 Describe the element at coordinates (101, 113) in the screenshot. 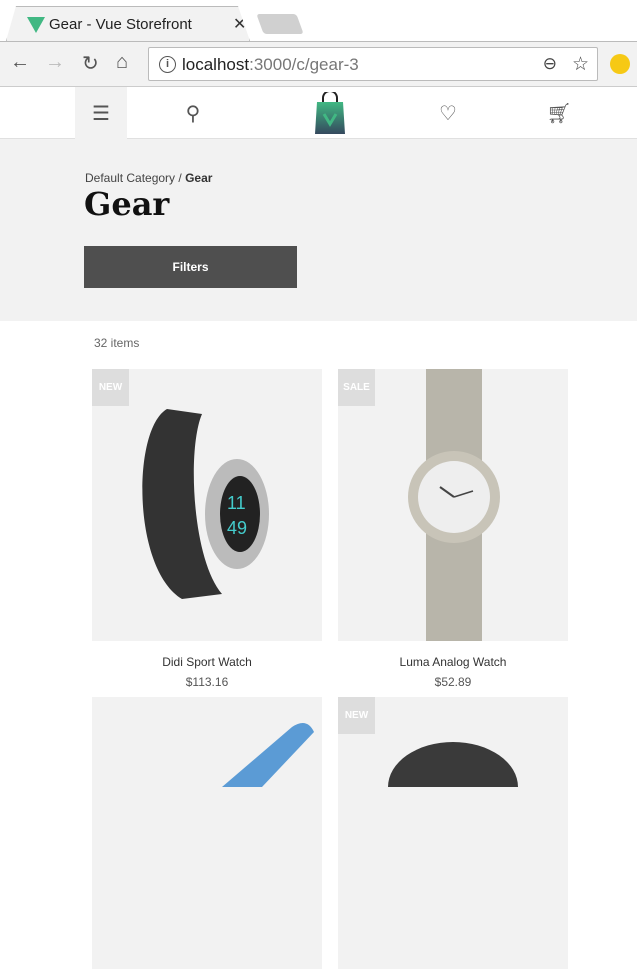

I see `menu-icon: ☰` at that location.